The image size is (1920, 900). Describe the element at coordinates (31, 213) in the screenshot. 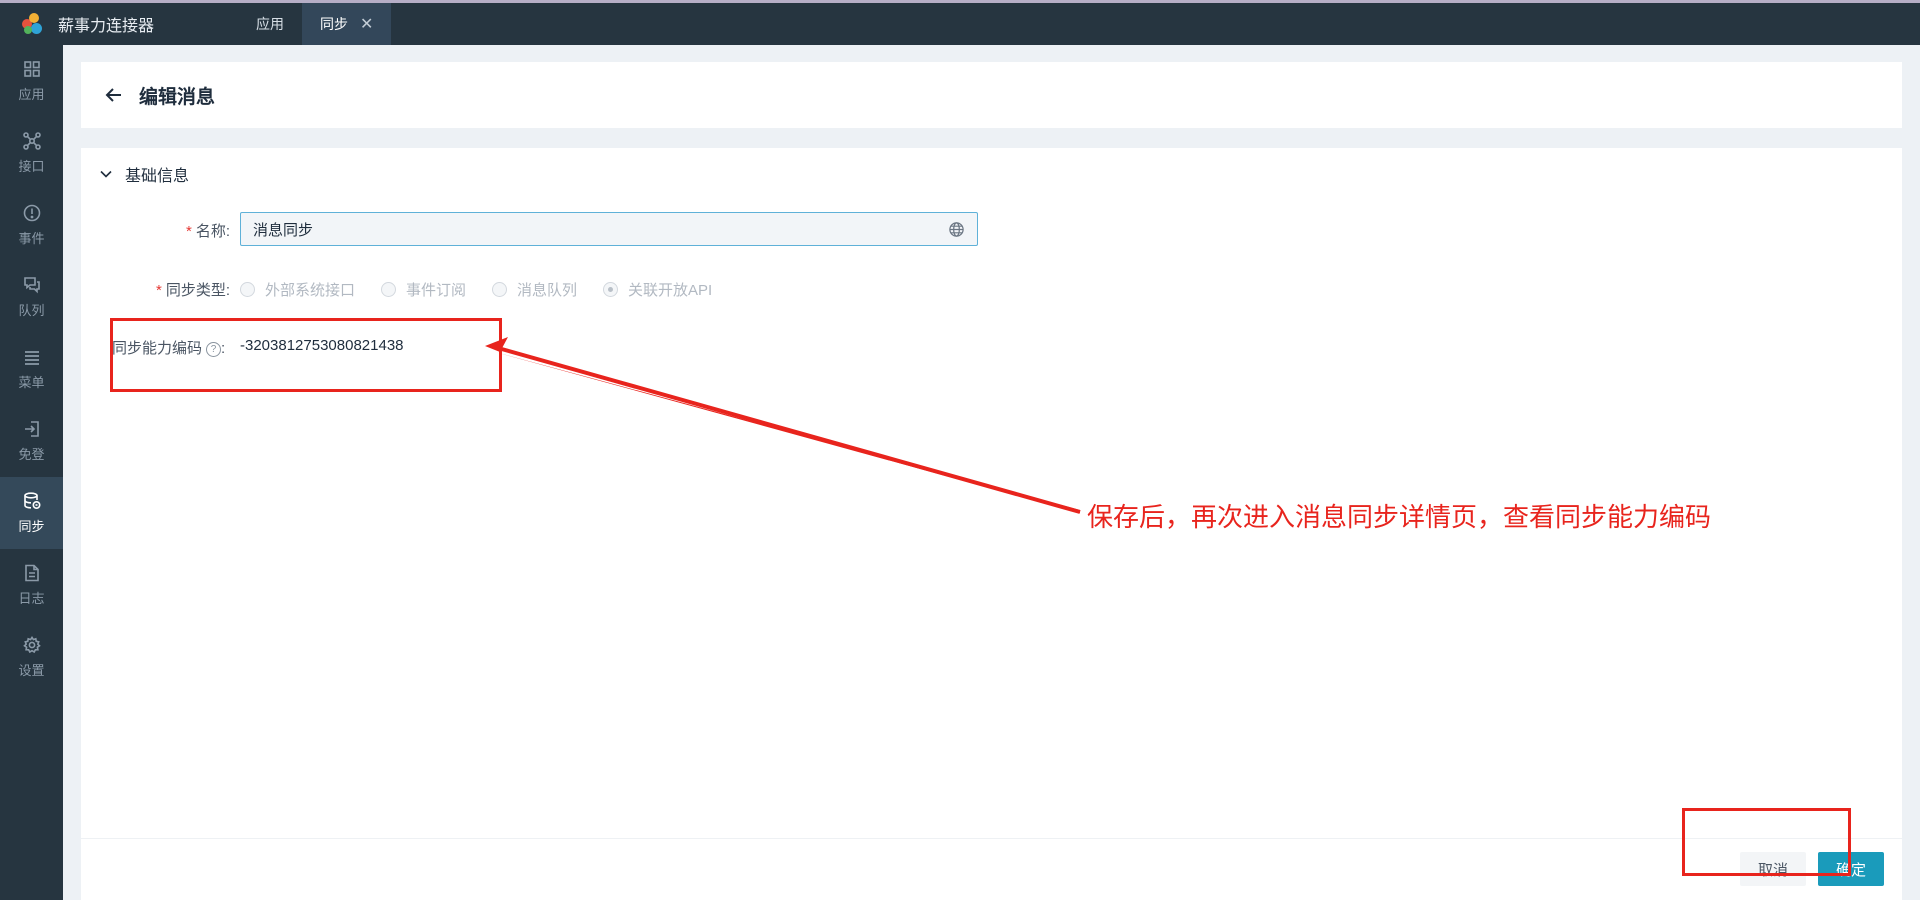

I see `alert-icon` at that location.